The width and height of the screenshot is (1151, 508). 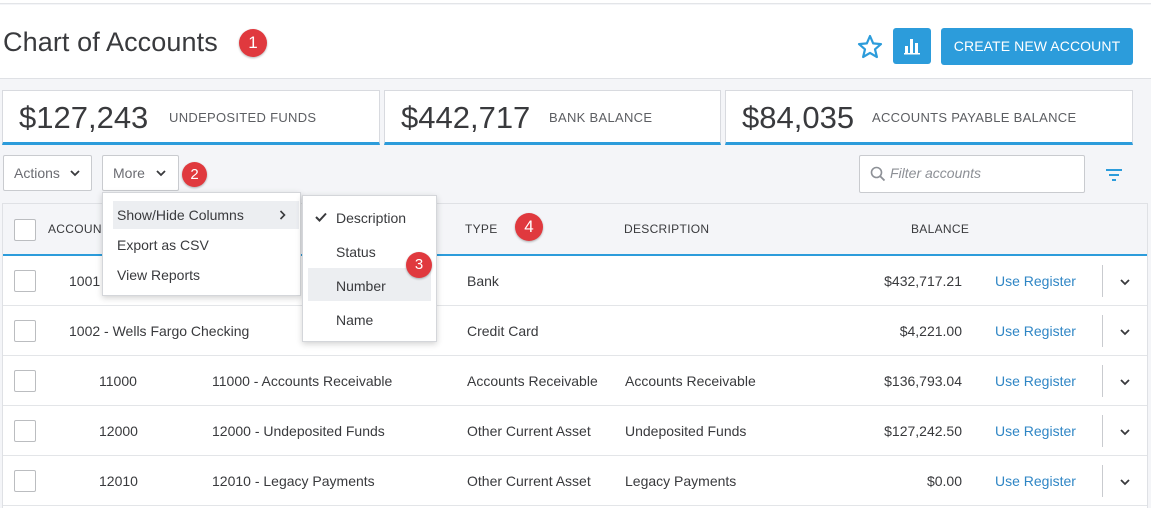 I want to click on menu-item-view-reports: View Reports, so click(x=158, y=275).